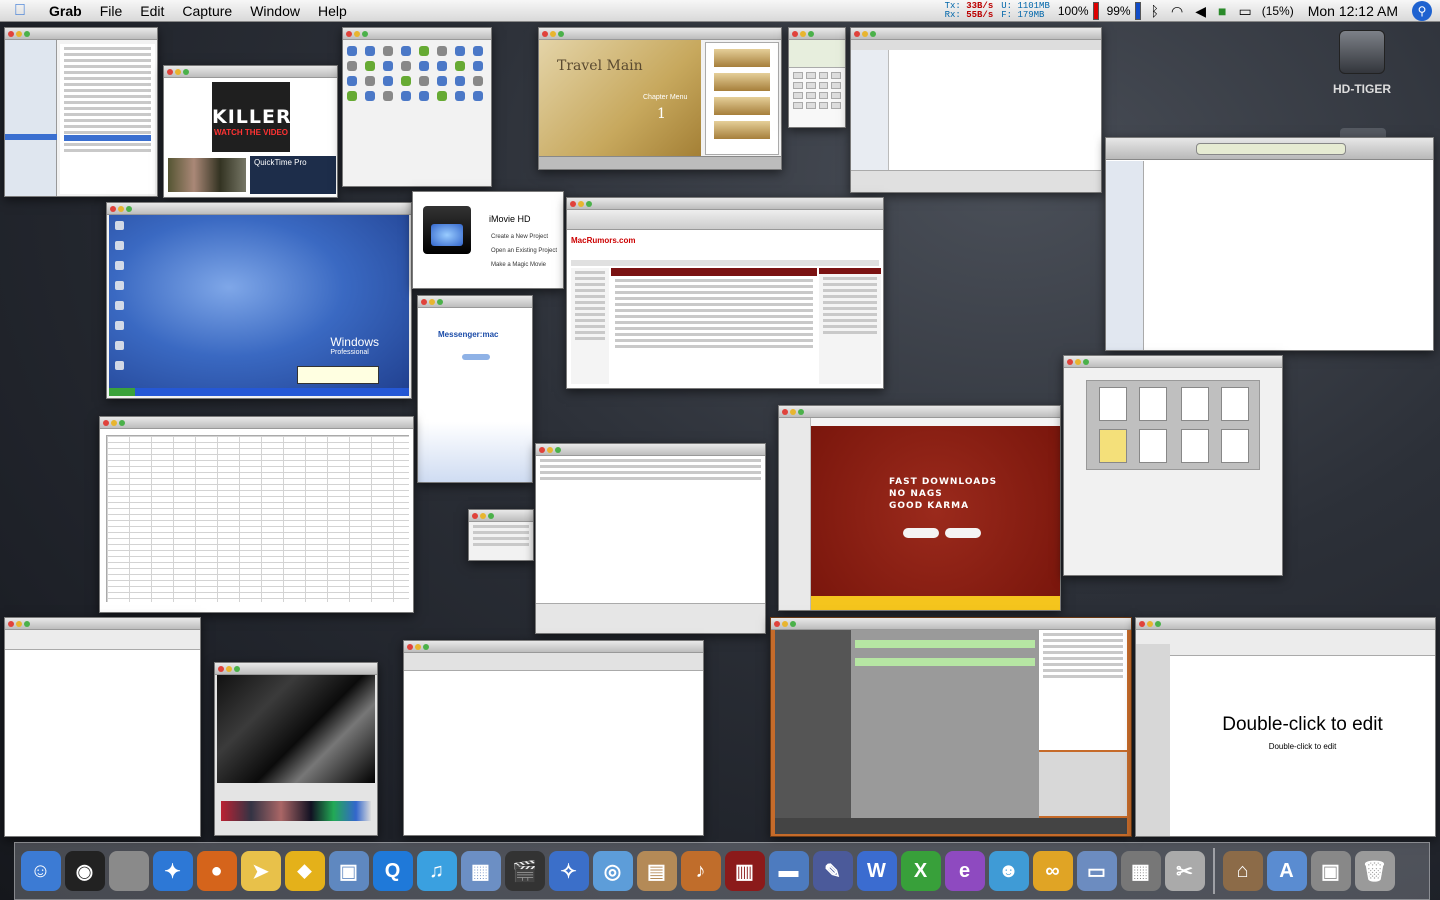 The image size is (1440, 900). Describe the element at coordinates (660, 162) in the screenshot. I see `control-bar` at that location.